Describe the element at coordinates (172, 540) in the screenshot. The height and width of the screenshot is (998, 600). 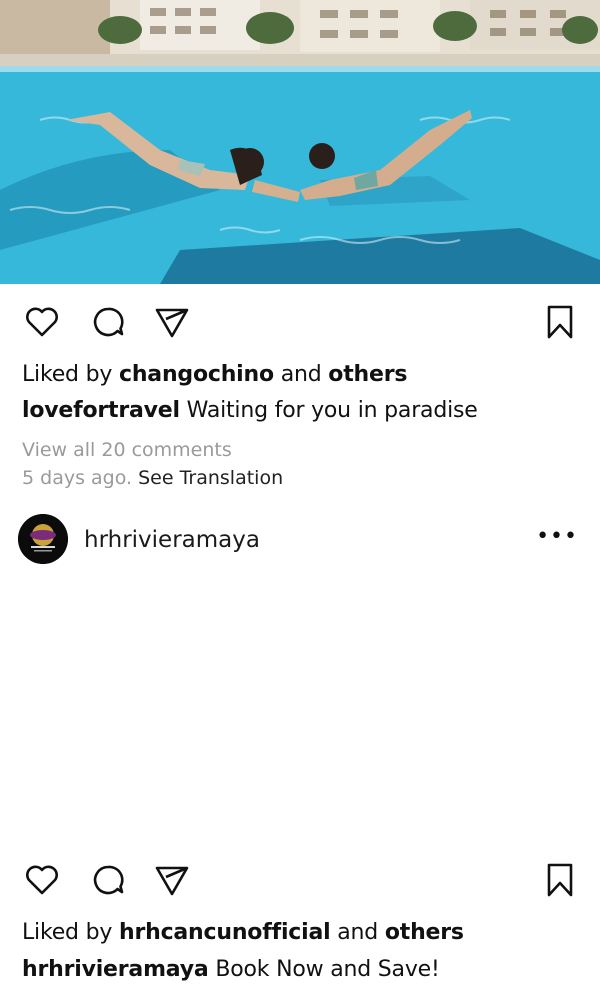
I see `post2-username-link: hrhrivieramaya` at that location.